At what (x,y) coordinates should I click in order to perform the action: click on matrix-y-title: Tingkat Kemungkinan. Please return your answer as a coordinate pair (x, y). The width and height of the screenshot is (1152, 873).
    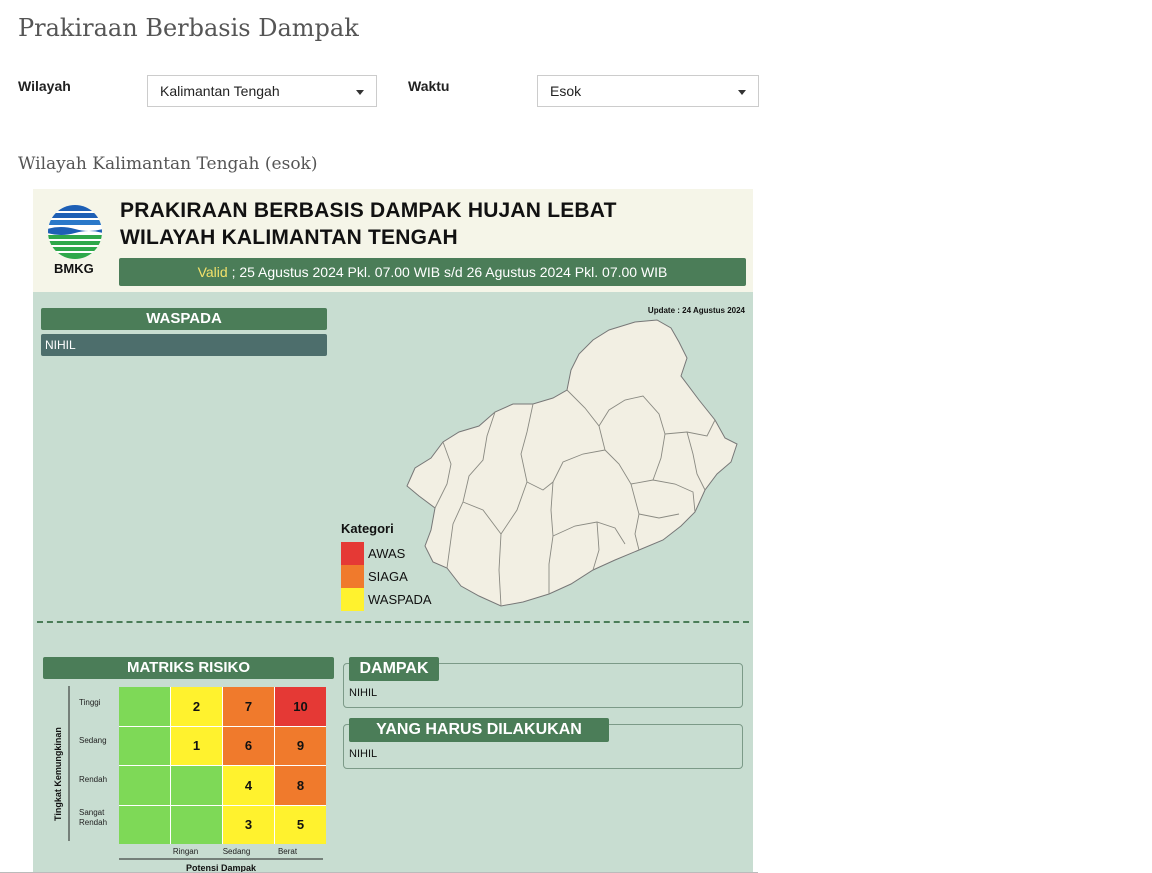
    Looking at the image, I should click on (58, 774).